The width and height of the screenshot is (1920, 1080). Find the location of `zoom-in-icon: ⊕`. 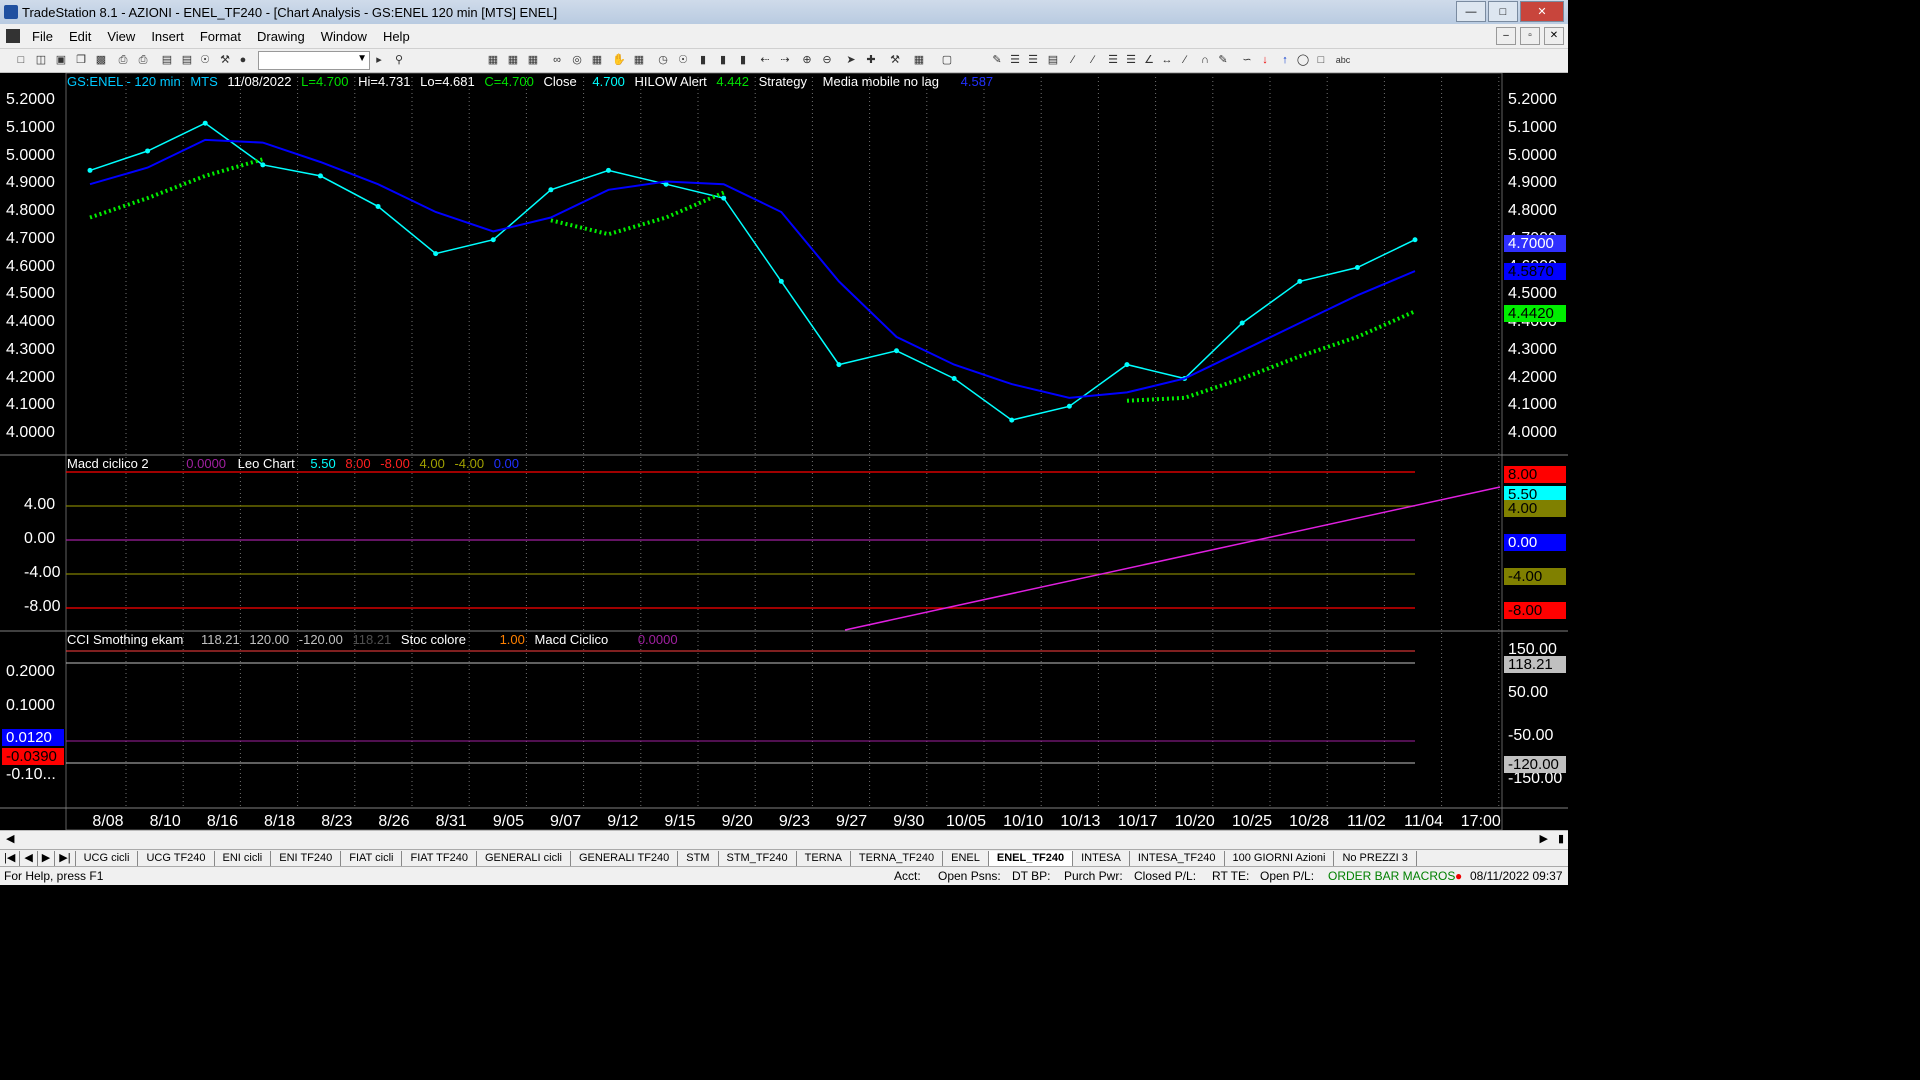

zoom-in-icon: ⊕ is located at coordinates (807, 60).